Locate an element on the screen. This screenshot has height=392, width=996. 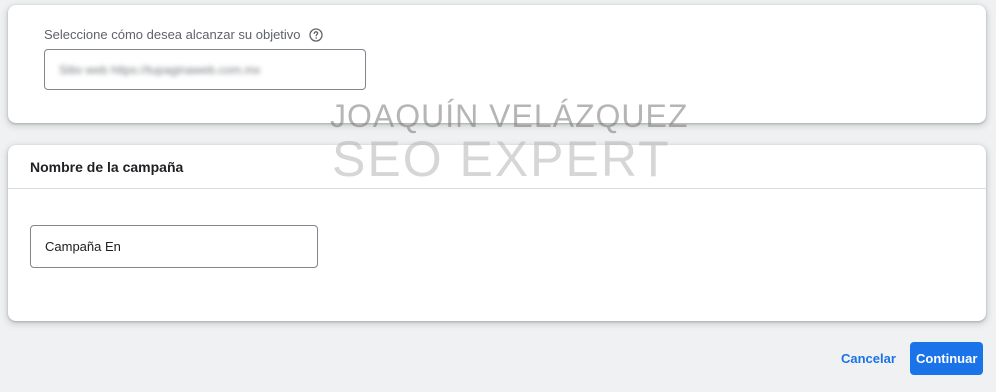
continue-button: Continuar is located at coordinates (946, 358).